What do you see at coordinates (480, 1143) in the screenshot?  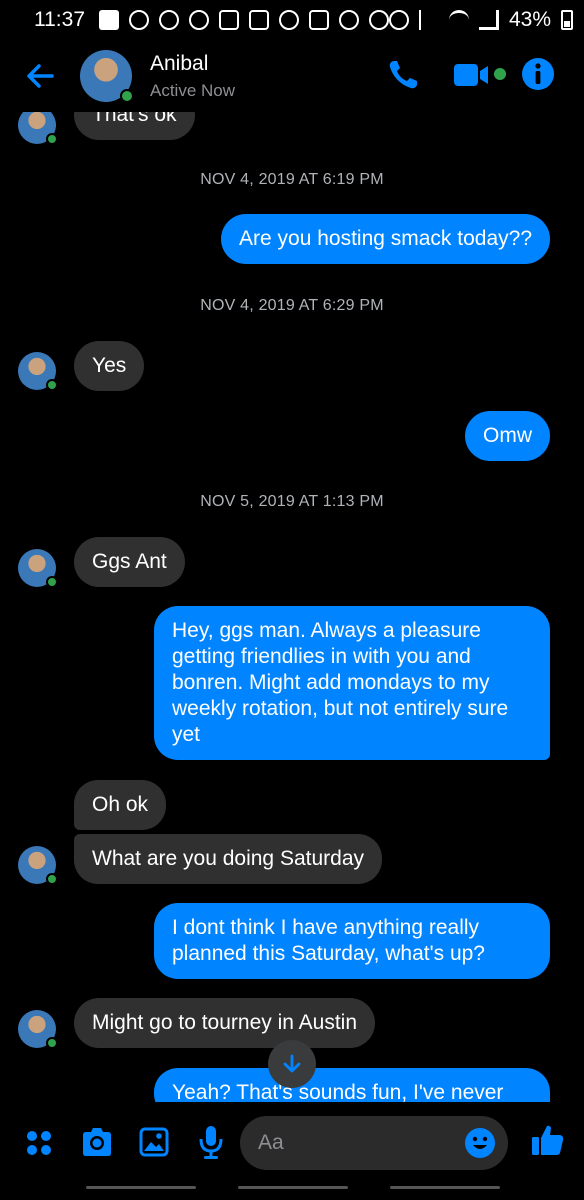 I see `emoji-icon` at bounding box center [480, 1143].